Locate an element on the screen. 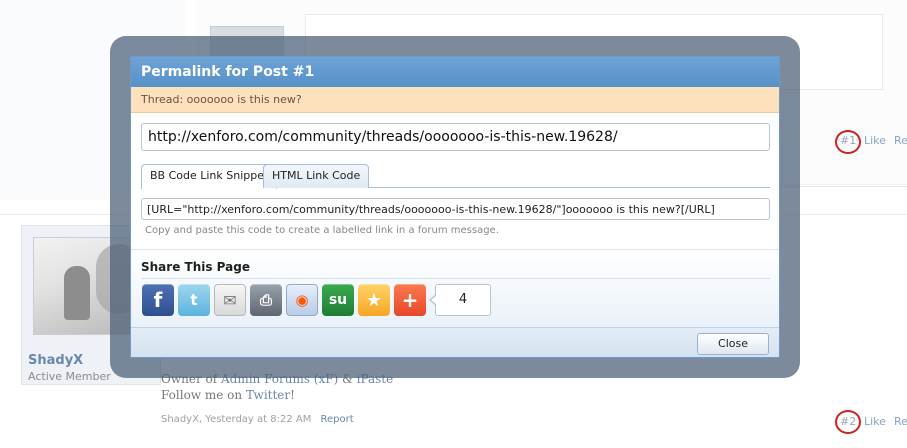  dialog-title: Permalink for Post #1 is located at coordinates (455, 72).